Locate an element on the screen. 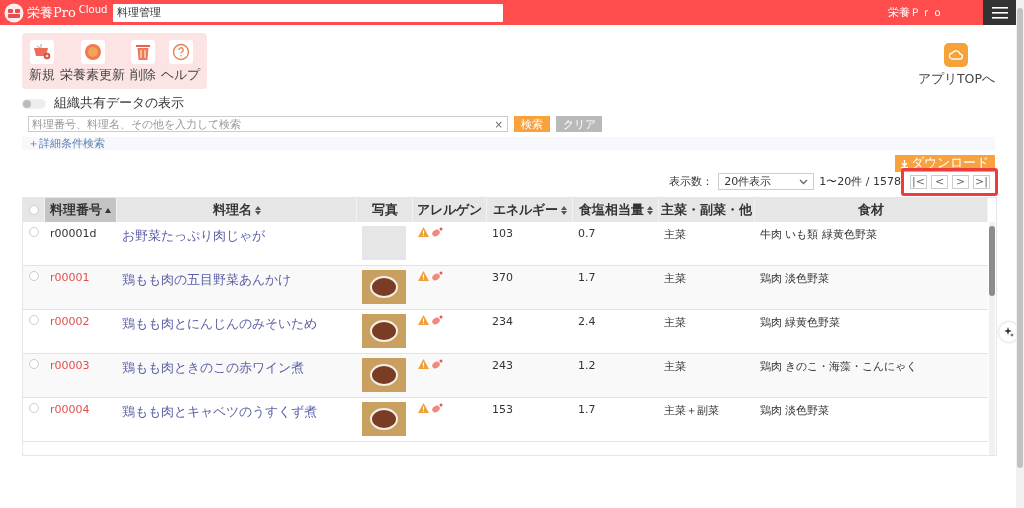  salt-value: 0.7 is located at coordinates (587, 233).